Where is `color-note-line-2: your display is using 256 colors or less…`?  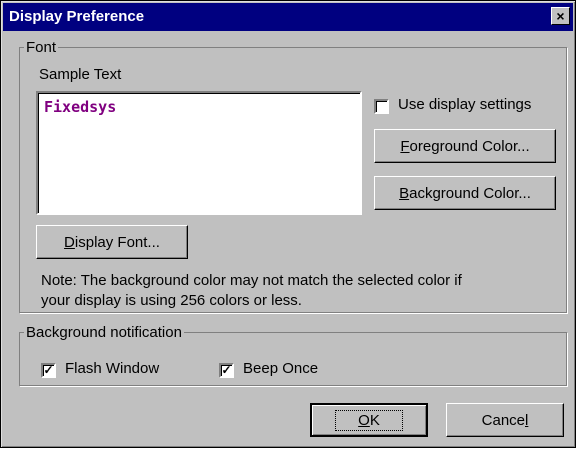 color-note-line-2: your display is using 256 colors or less… is located at coordinates (171, 300).